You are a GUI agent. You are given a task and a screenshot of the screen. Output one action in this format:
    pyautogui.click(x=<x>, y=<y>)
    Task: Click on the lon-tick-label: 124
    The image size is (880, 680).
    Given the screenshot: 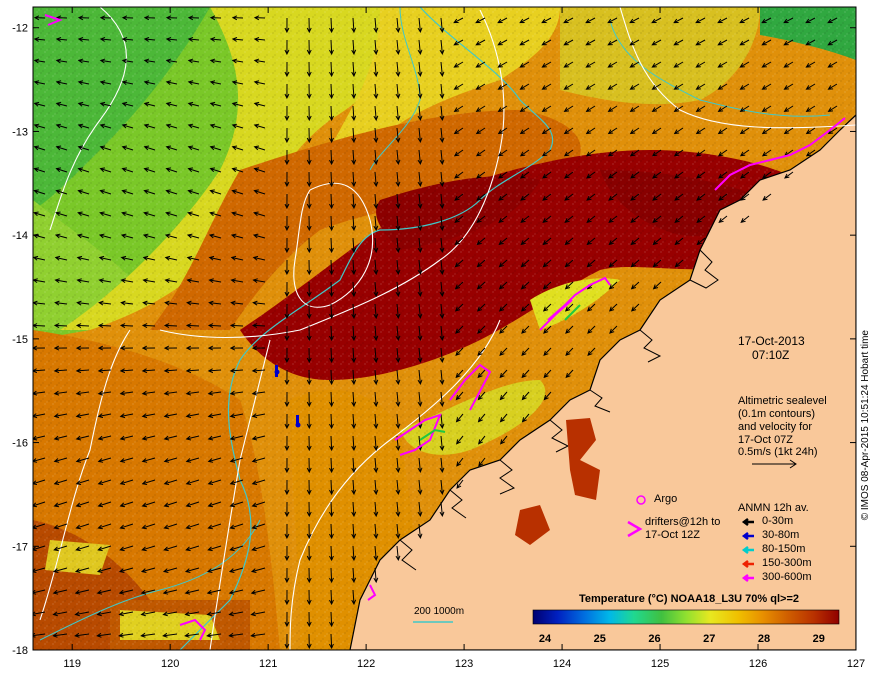 What is the action you would take?
    pyautogui.click(x=562, y=664)
    